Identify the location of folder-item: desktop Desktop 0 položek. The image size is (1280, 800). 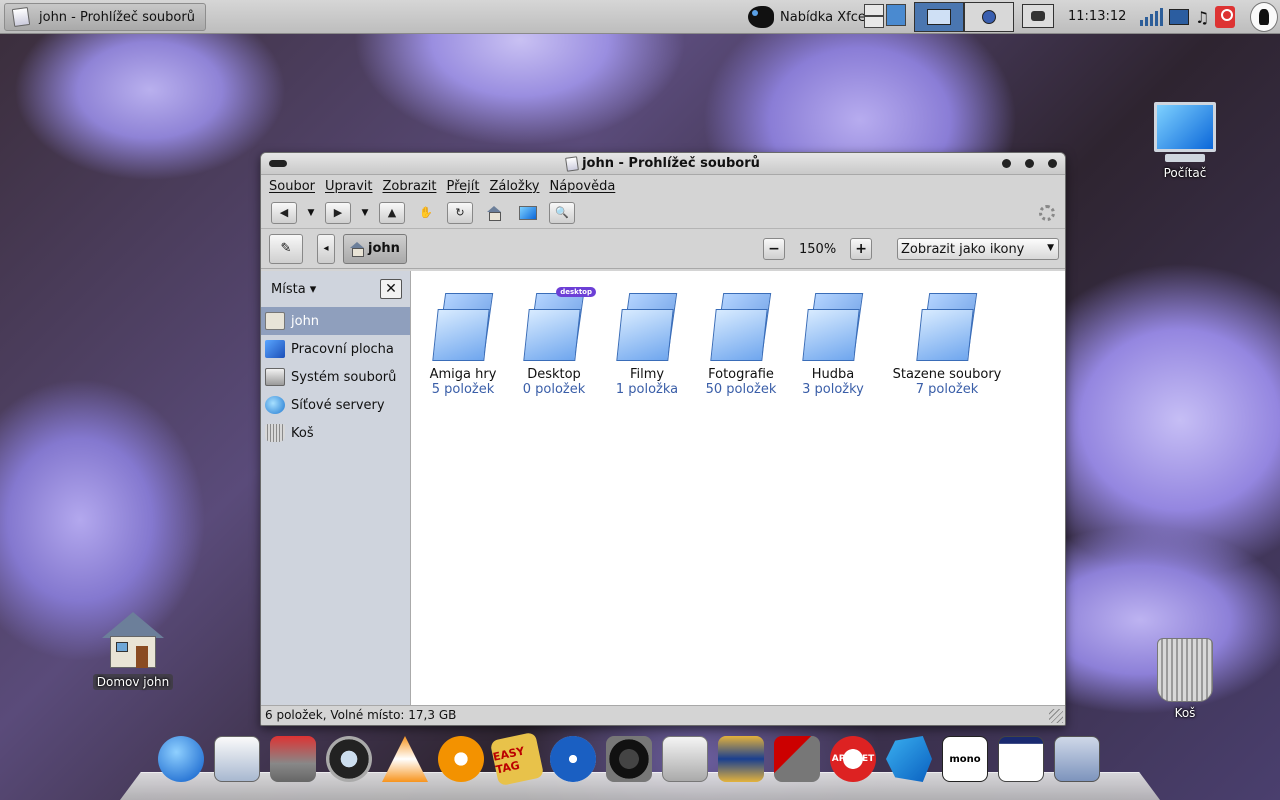
(554, 342).